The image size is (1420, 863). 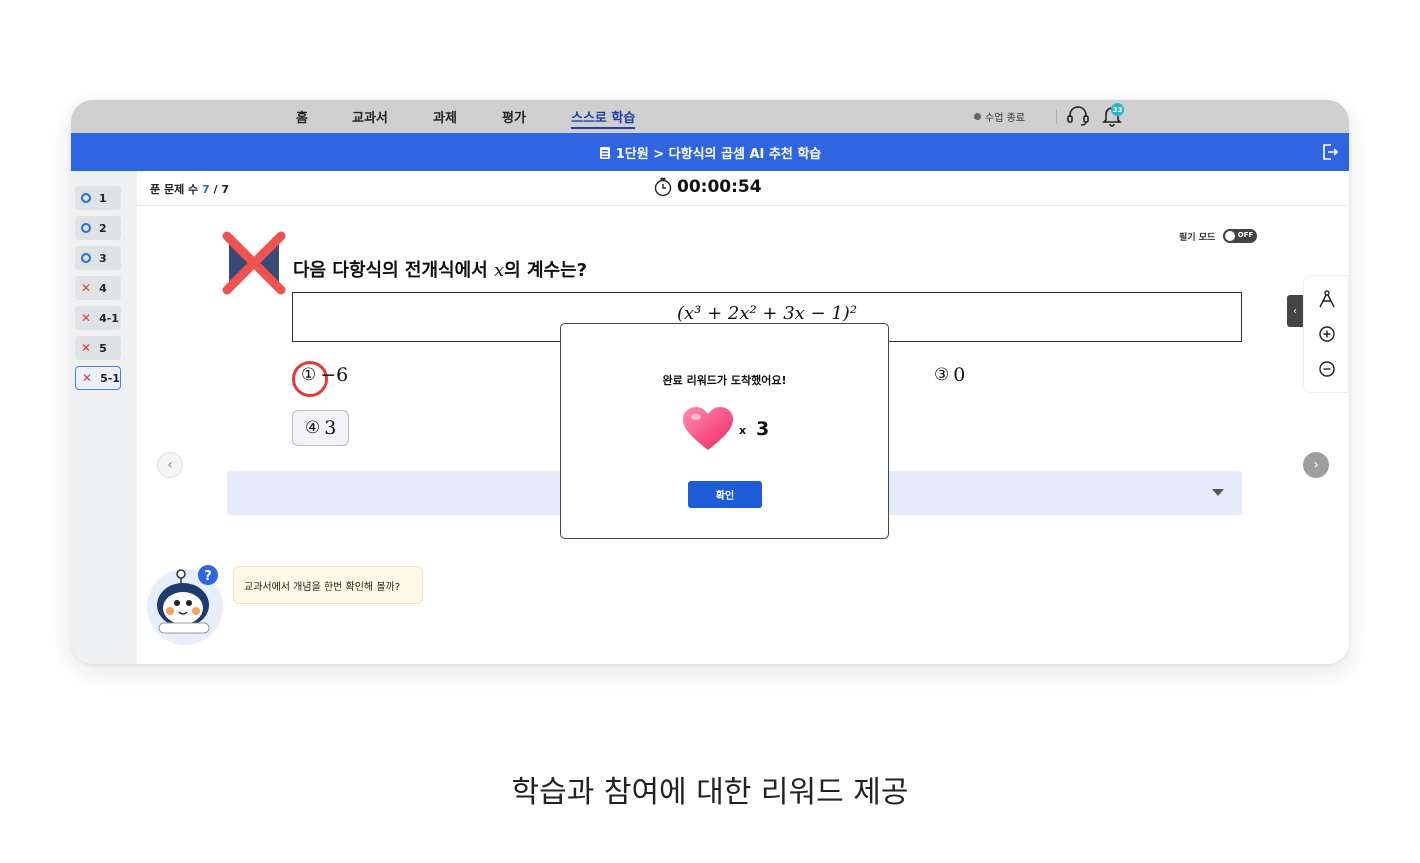 I want to click on question-label: 4, so click(x=103, y=288).